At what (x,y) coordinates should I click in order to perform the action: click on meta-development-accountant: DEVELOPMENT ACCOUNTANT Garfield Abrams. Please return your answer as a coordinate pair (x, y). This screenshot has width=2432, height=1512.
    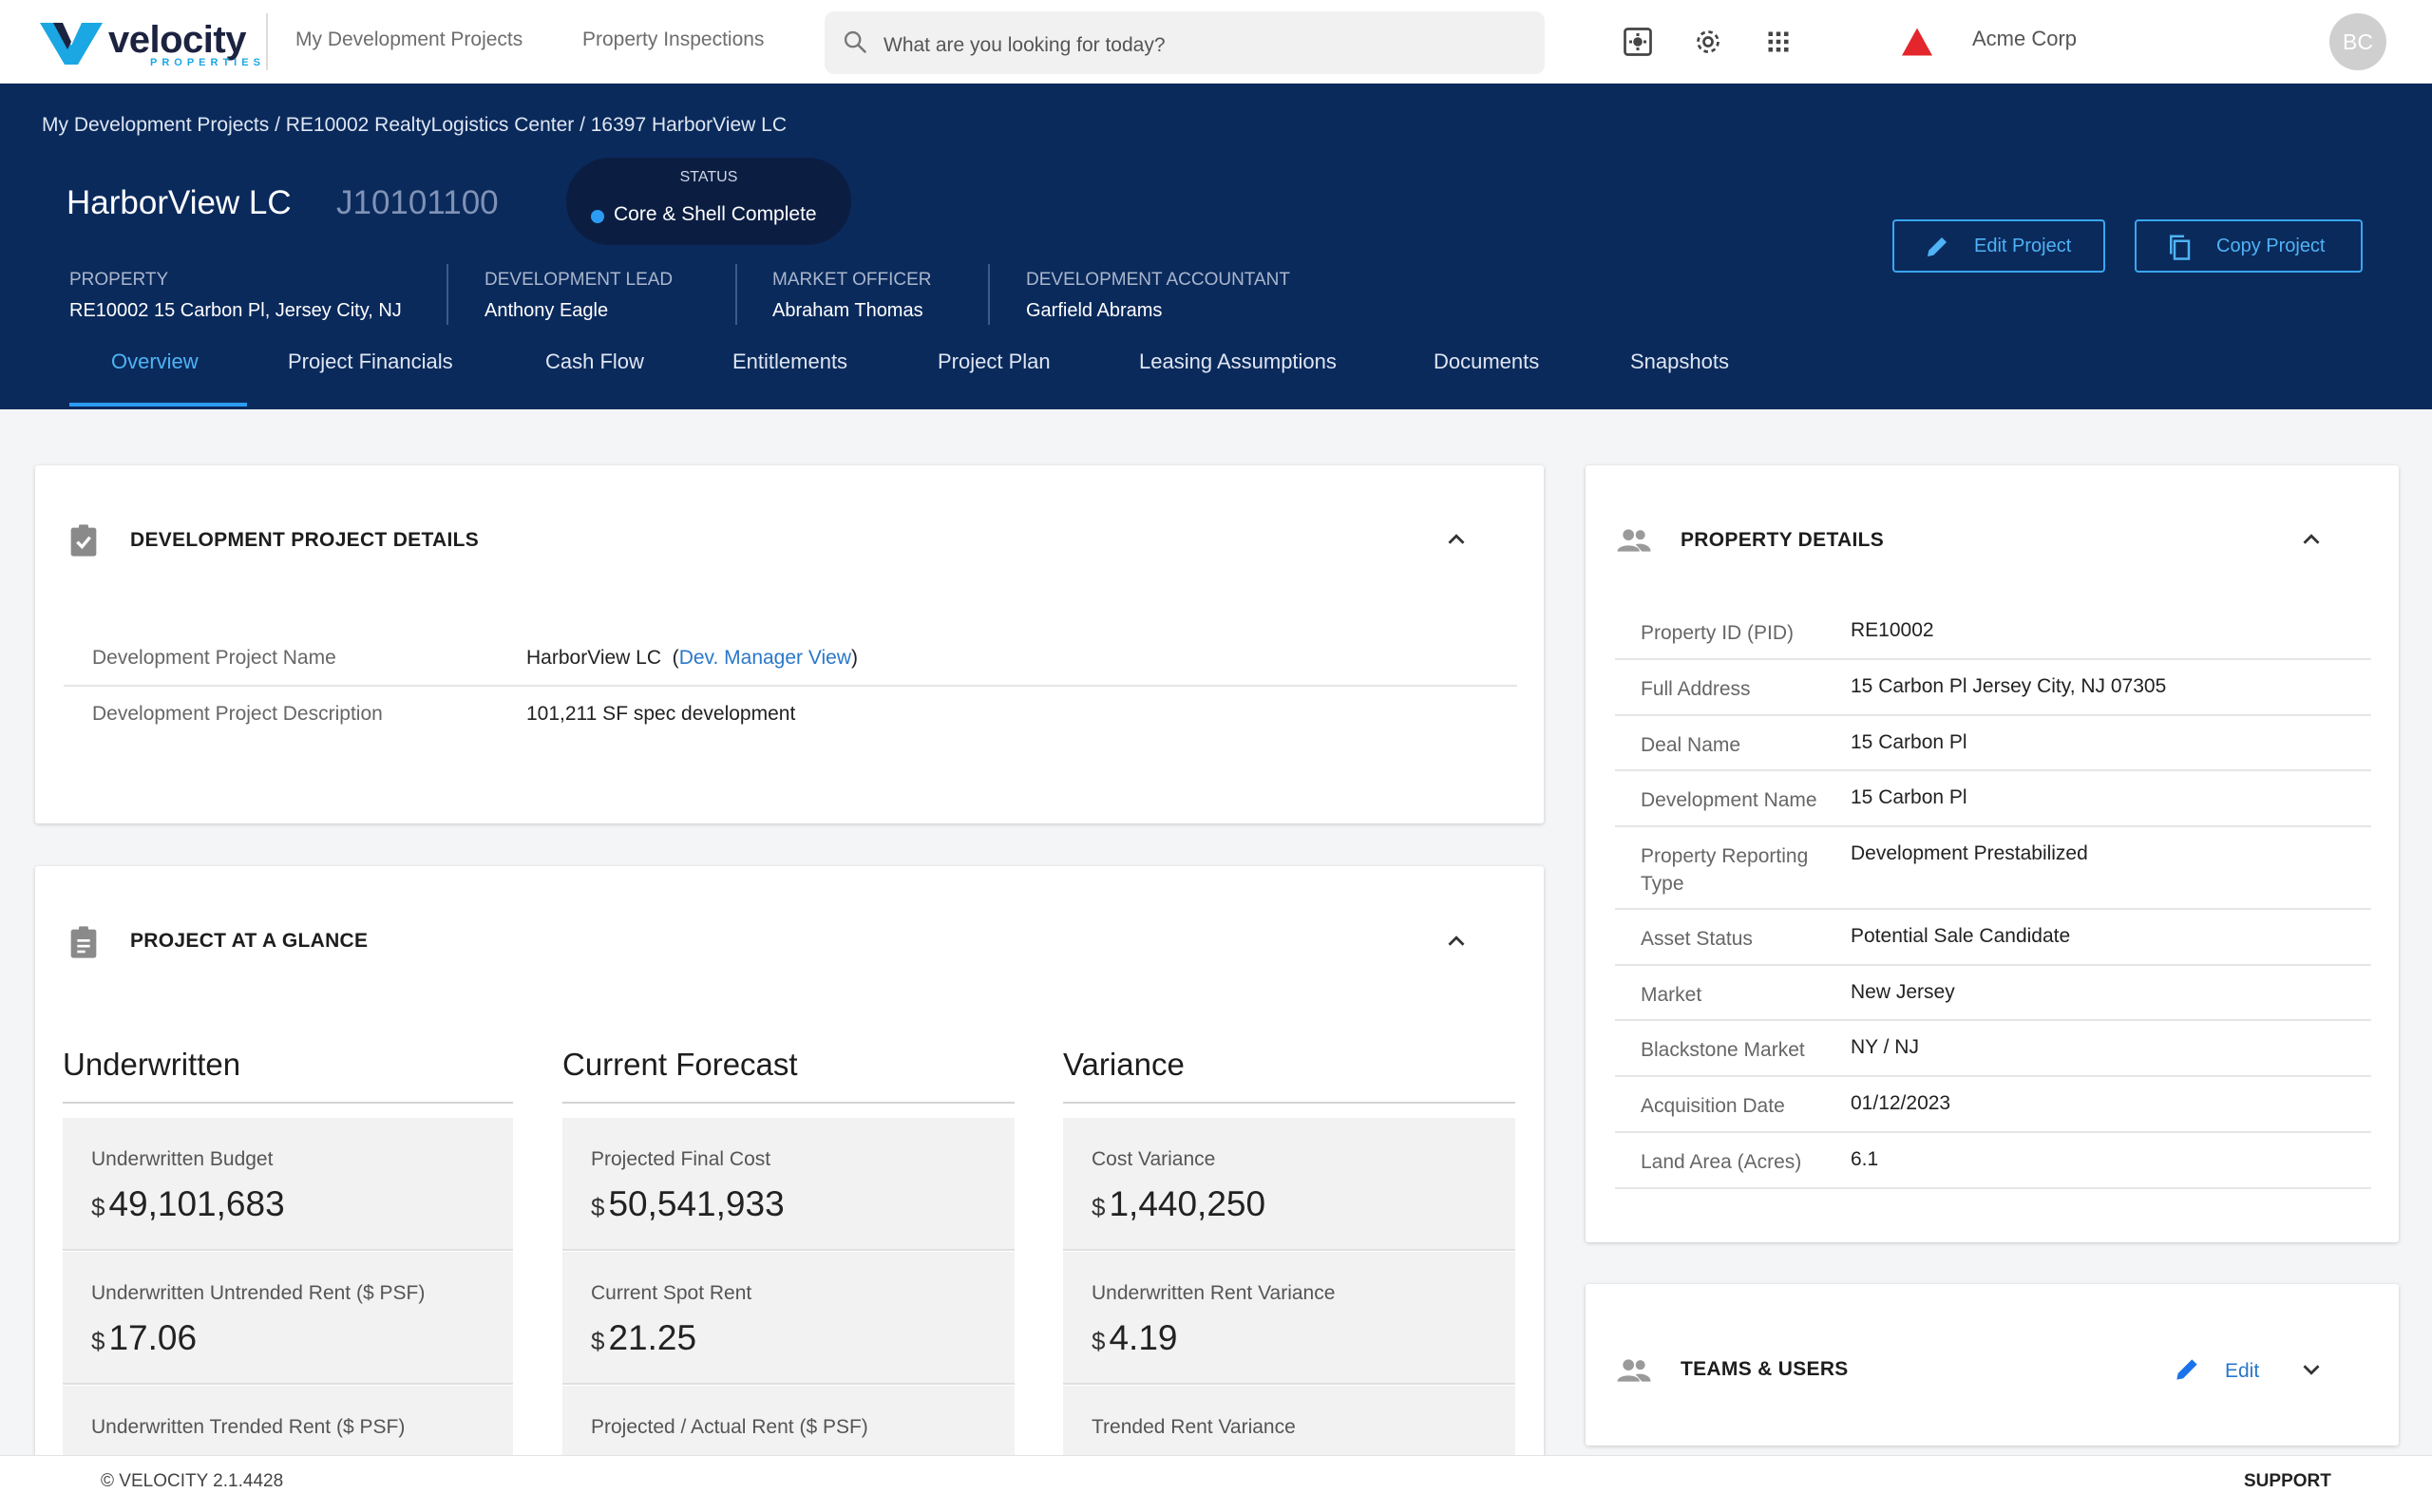
    Looking at the image, I should click on (1158, 296).